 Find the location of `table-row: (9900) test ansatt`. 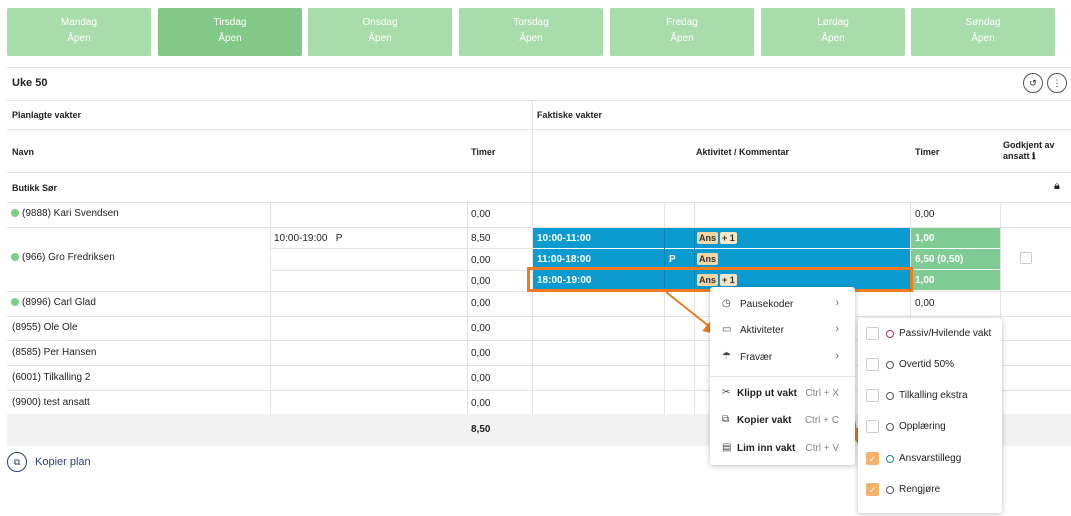

table-row: (9900) test ansatt is located at coordinates (51, 402).